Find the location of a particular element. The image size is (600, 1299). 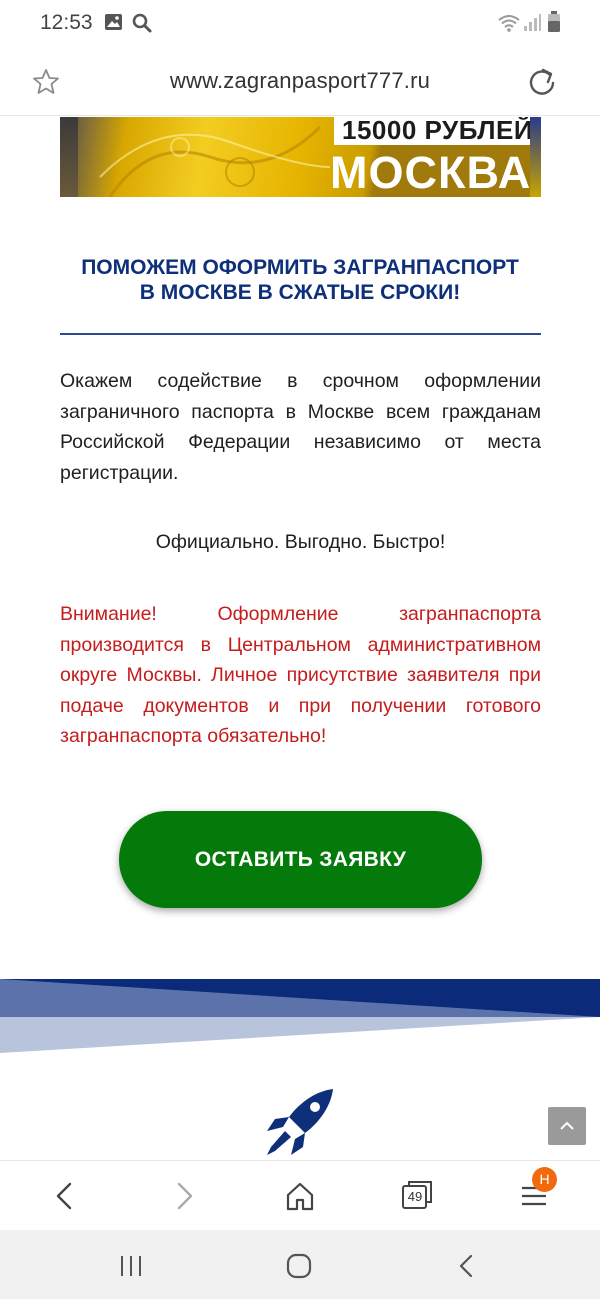

address-bar: www.zagranpasport777.ru is located at coordinates (300, 82).